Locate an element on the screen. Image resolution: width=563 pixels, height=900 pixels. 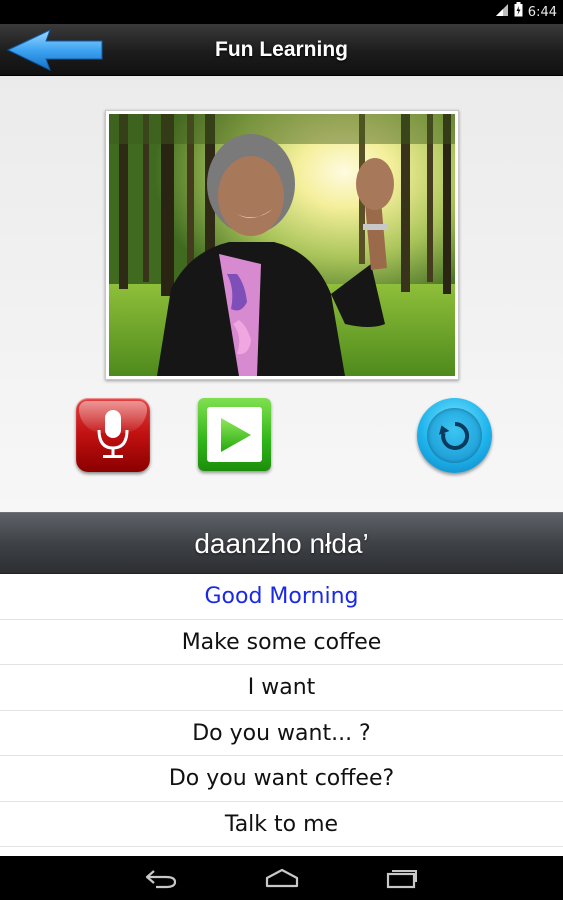
replay-icon is located at coordinates (453, 435).